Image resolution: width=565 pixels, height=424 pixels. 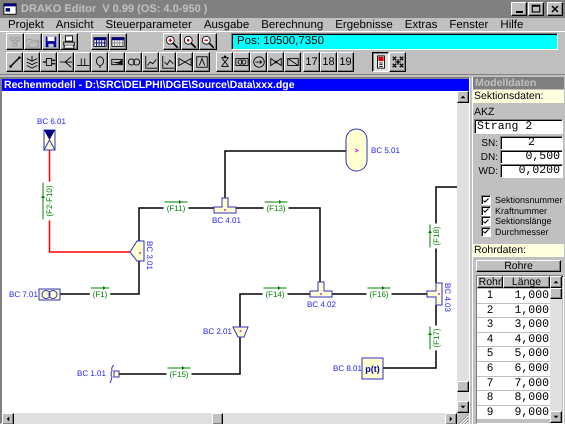 I want to click on flow-label: (F14), so click(x=275, y=294).